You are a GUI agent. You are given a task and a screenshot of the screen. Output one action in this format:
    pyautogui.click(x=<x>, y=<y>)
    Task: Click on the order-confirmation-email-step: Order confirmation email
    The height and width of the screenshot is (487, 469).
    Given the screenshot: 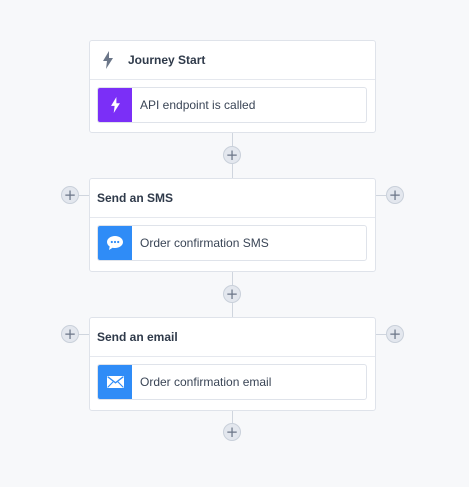 What is the action you would take?
    pyautogui.click(x=232, y=382)
    